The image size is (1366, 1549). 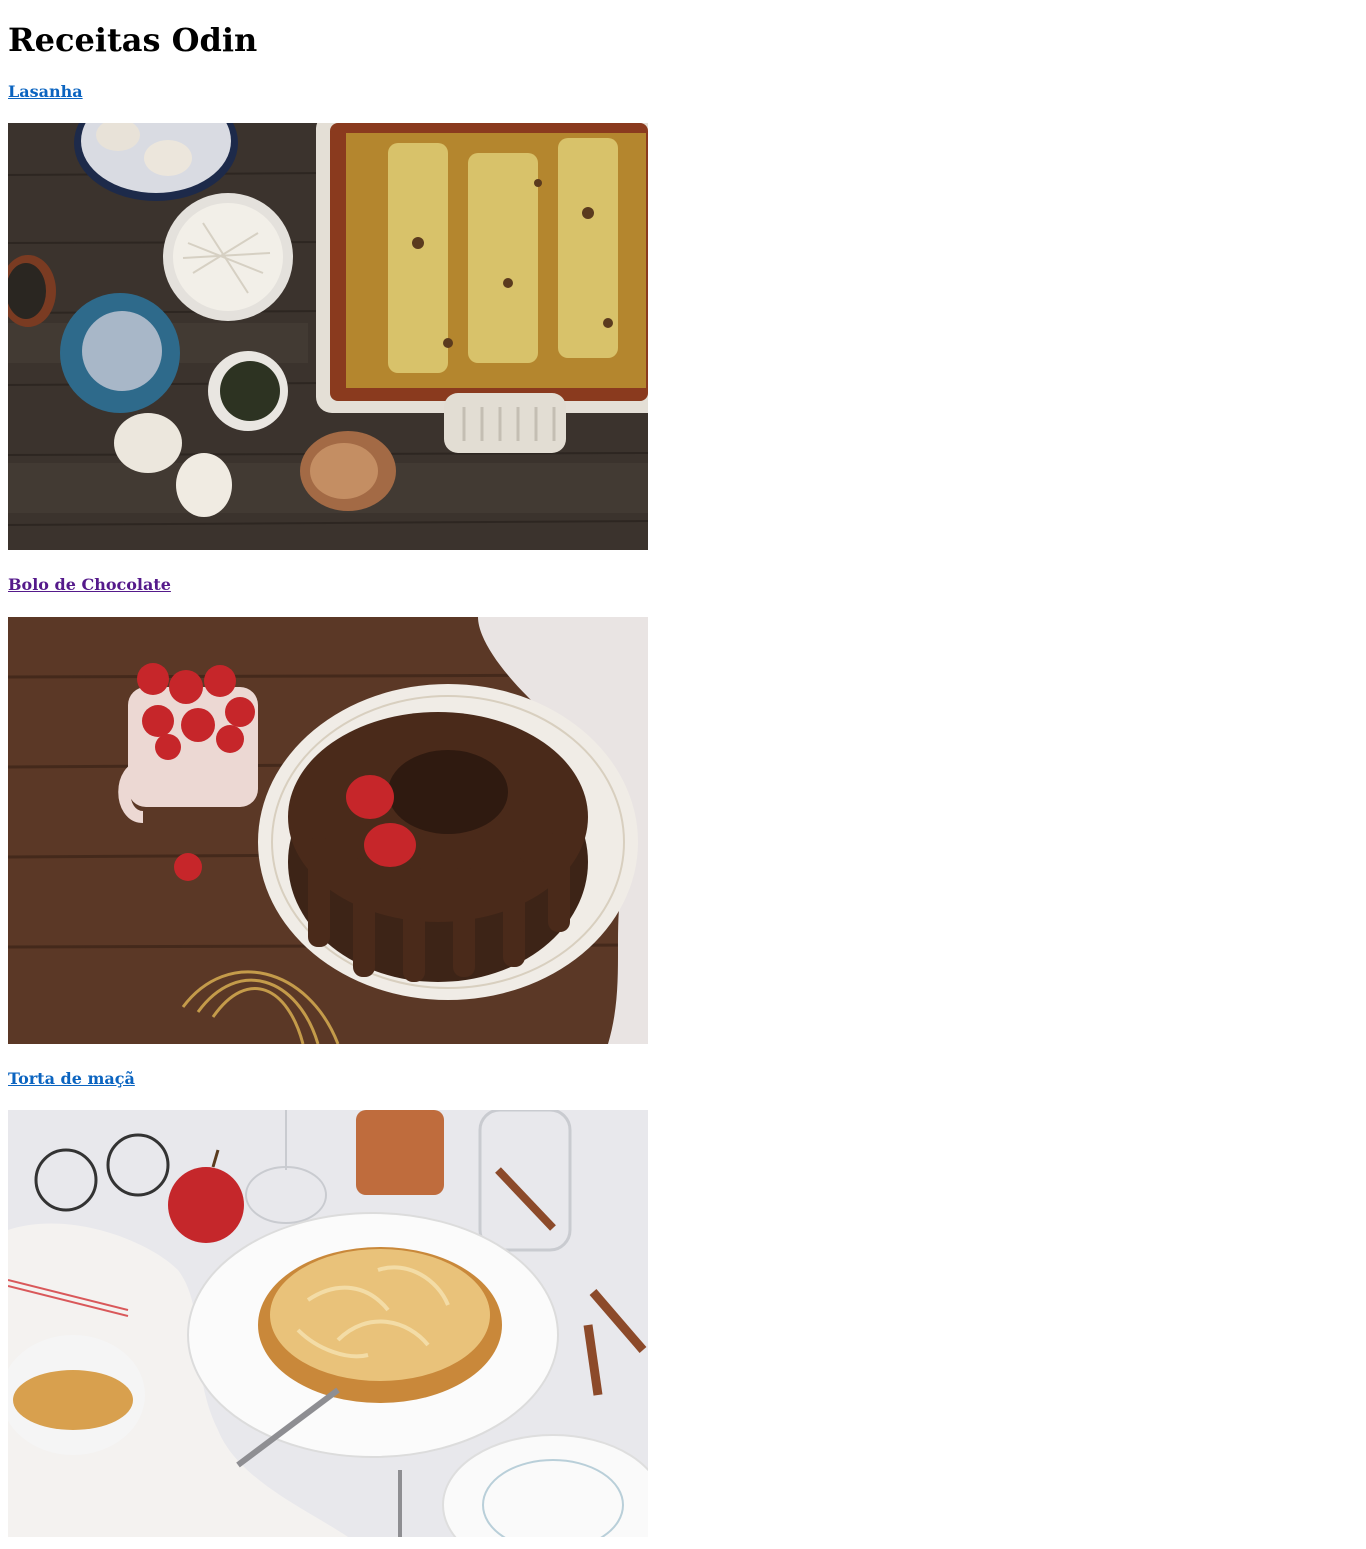 What do you see at coordinates (71, 1079) in the screenshot?
I see `recipe-link-torta-de-maca: Torta de maçã` at bounding box center [71, 1079].